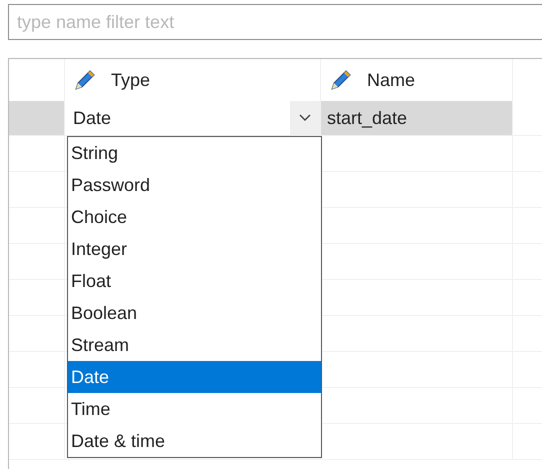  Describe the element at coordinates (194, 281) in the screenshot. I see `dropdown-option: Float` at that location.